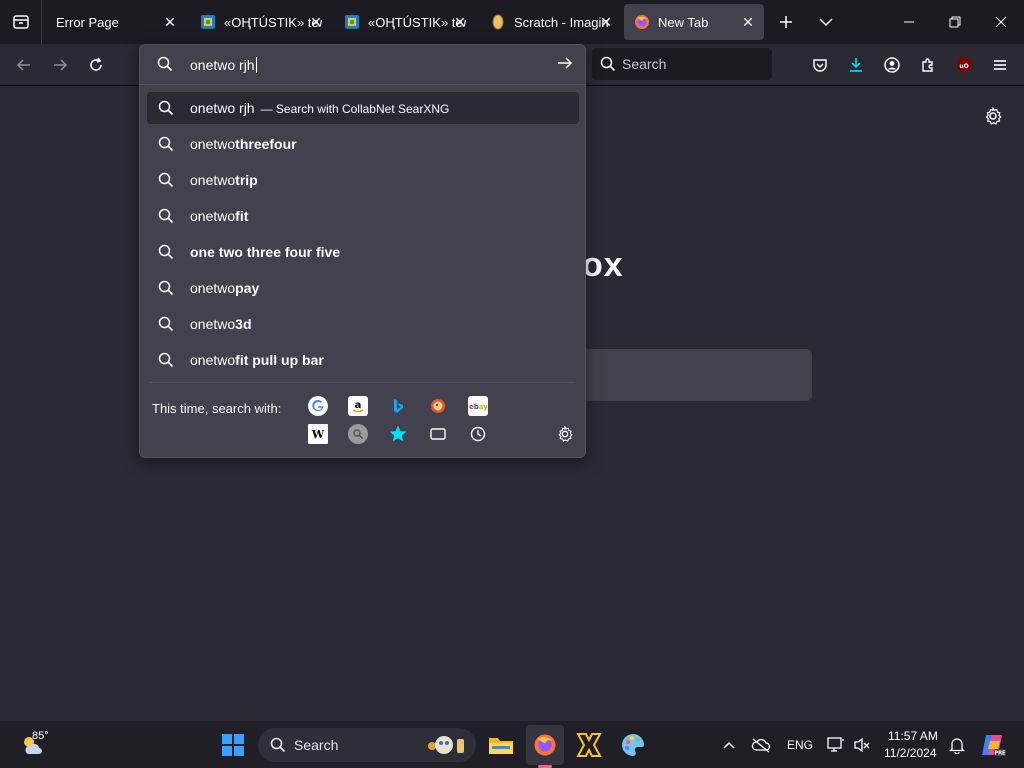  Describe the element at coordinates (318, 434) in the screenshot. I see `wikipedia-icon: W` at that location.